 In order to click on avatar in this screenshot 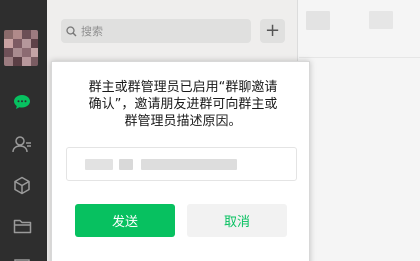, I will do `click(21, 48)`.